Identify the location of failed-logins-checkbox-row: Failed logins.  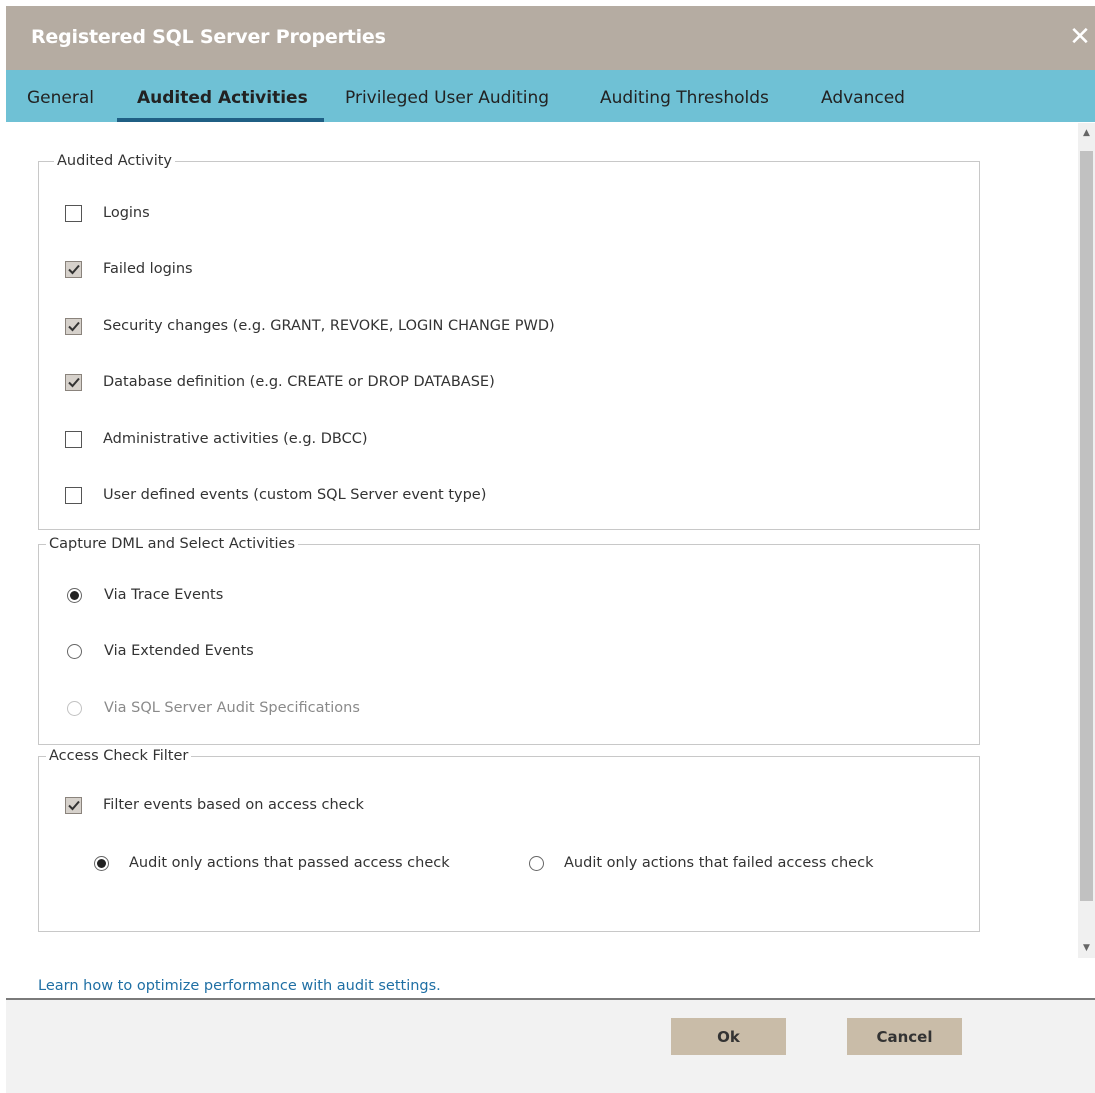
(129, 269).